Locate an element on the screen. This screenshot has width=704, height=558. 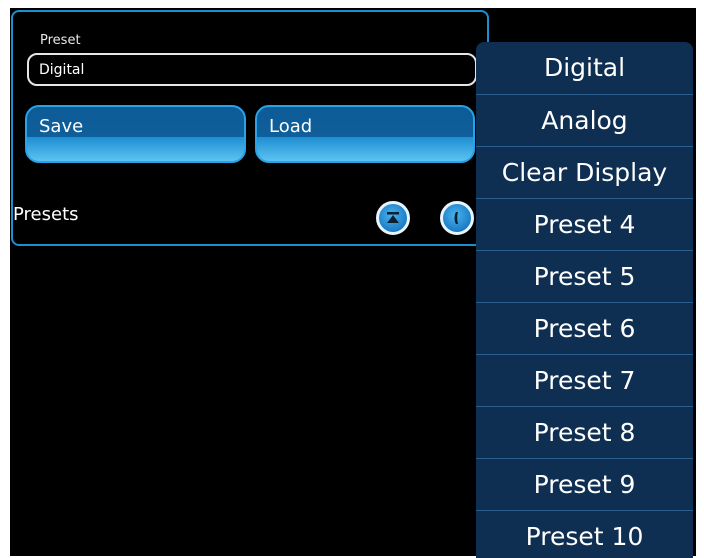
dropdown-item-preset-10: Preset 10 is located at coordinates (584, 534).